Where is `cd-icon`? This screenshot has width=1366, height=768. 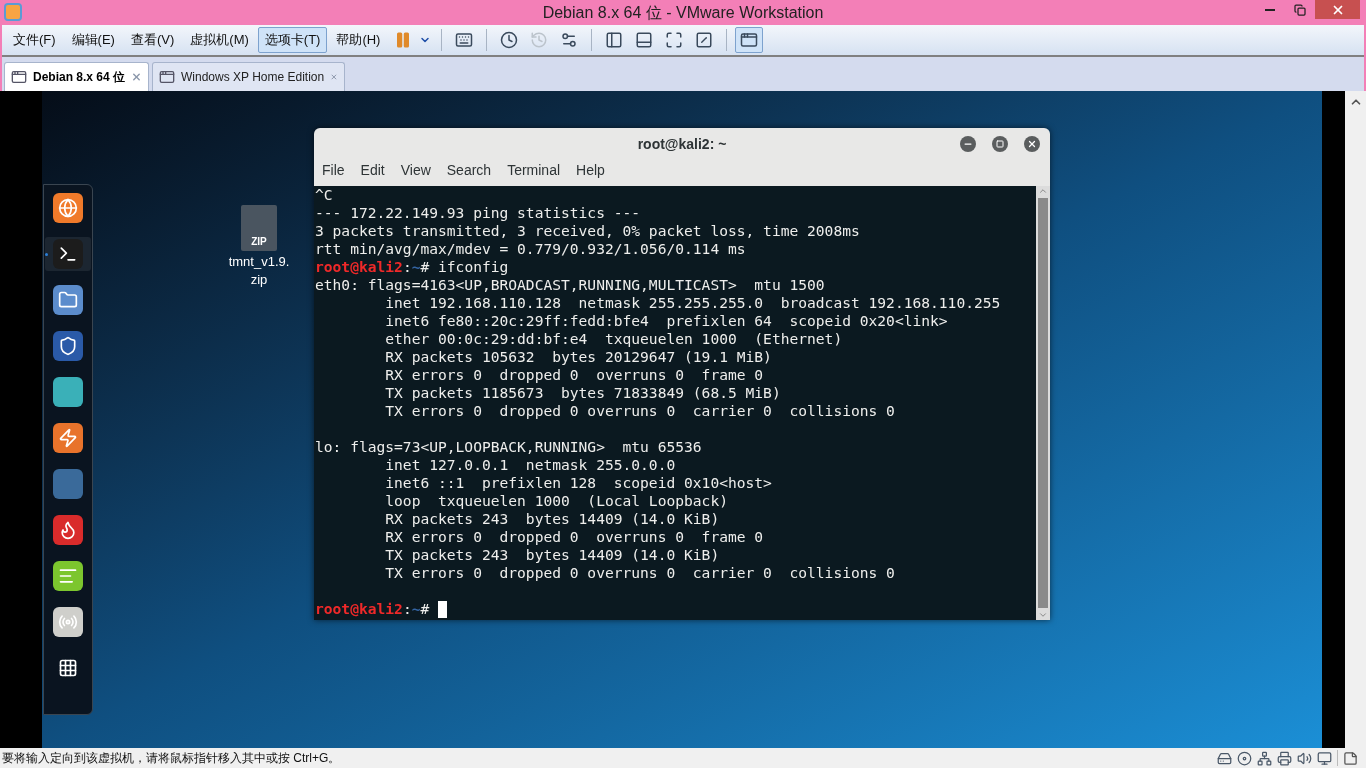
cd-icon is located at coordinates (1244, 758).